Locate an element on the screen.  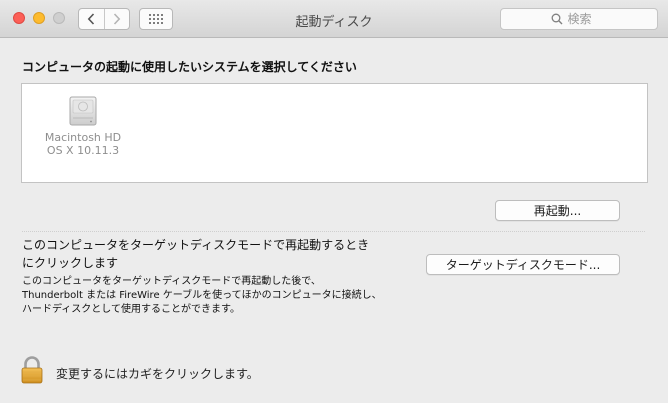
lock-button is located at coordinates (32, 372).